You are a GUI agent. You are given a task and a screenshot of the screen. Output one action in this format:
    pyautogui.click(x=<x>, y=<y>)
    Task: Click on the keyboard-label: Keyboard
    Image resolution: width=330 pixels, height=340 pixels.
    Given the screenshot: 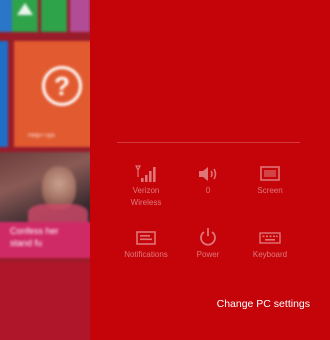 What is the action you would take?
    pyautogui.click(x=270, y=254)
    